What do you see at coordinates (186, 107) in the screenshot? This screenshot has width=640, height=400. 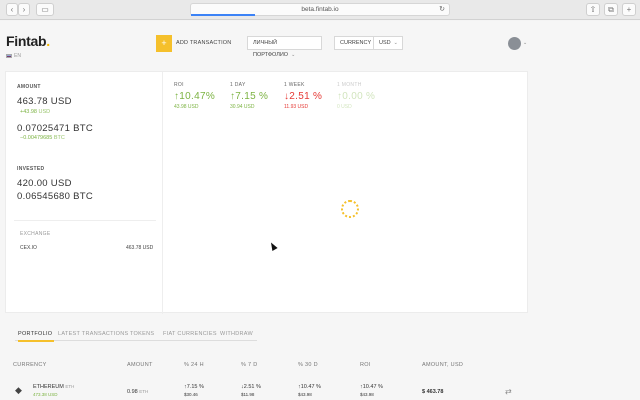 I see `stat-sub-value: 43.98 USD` at bounding box center [186, 107].